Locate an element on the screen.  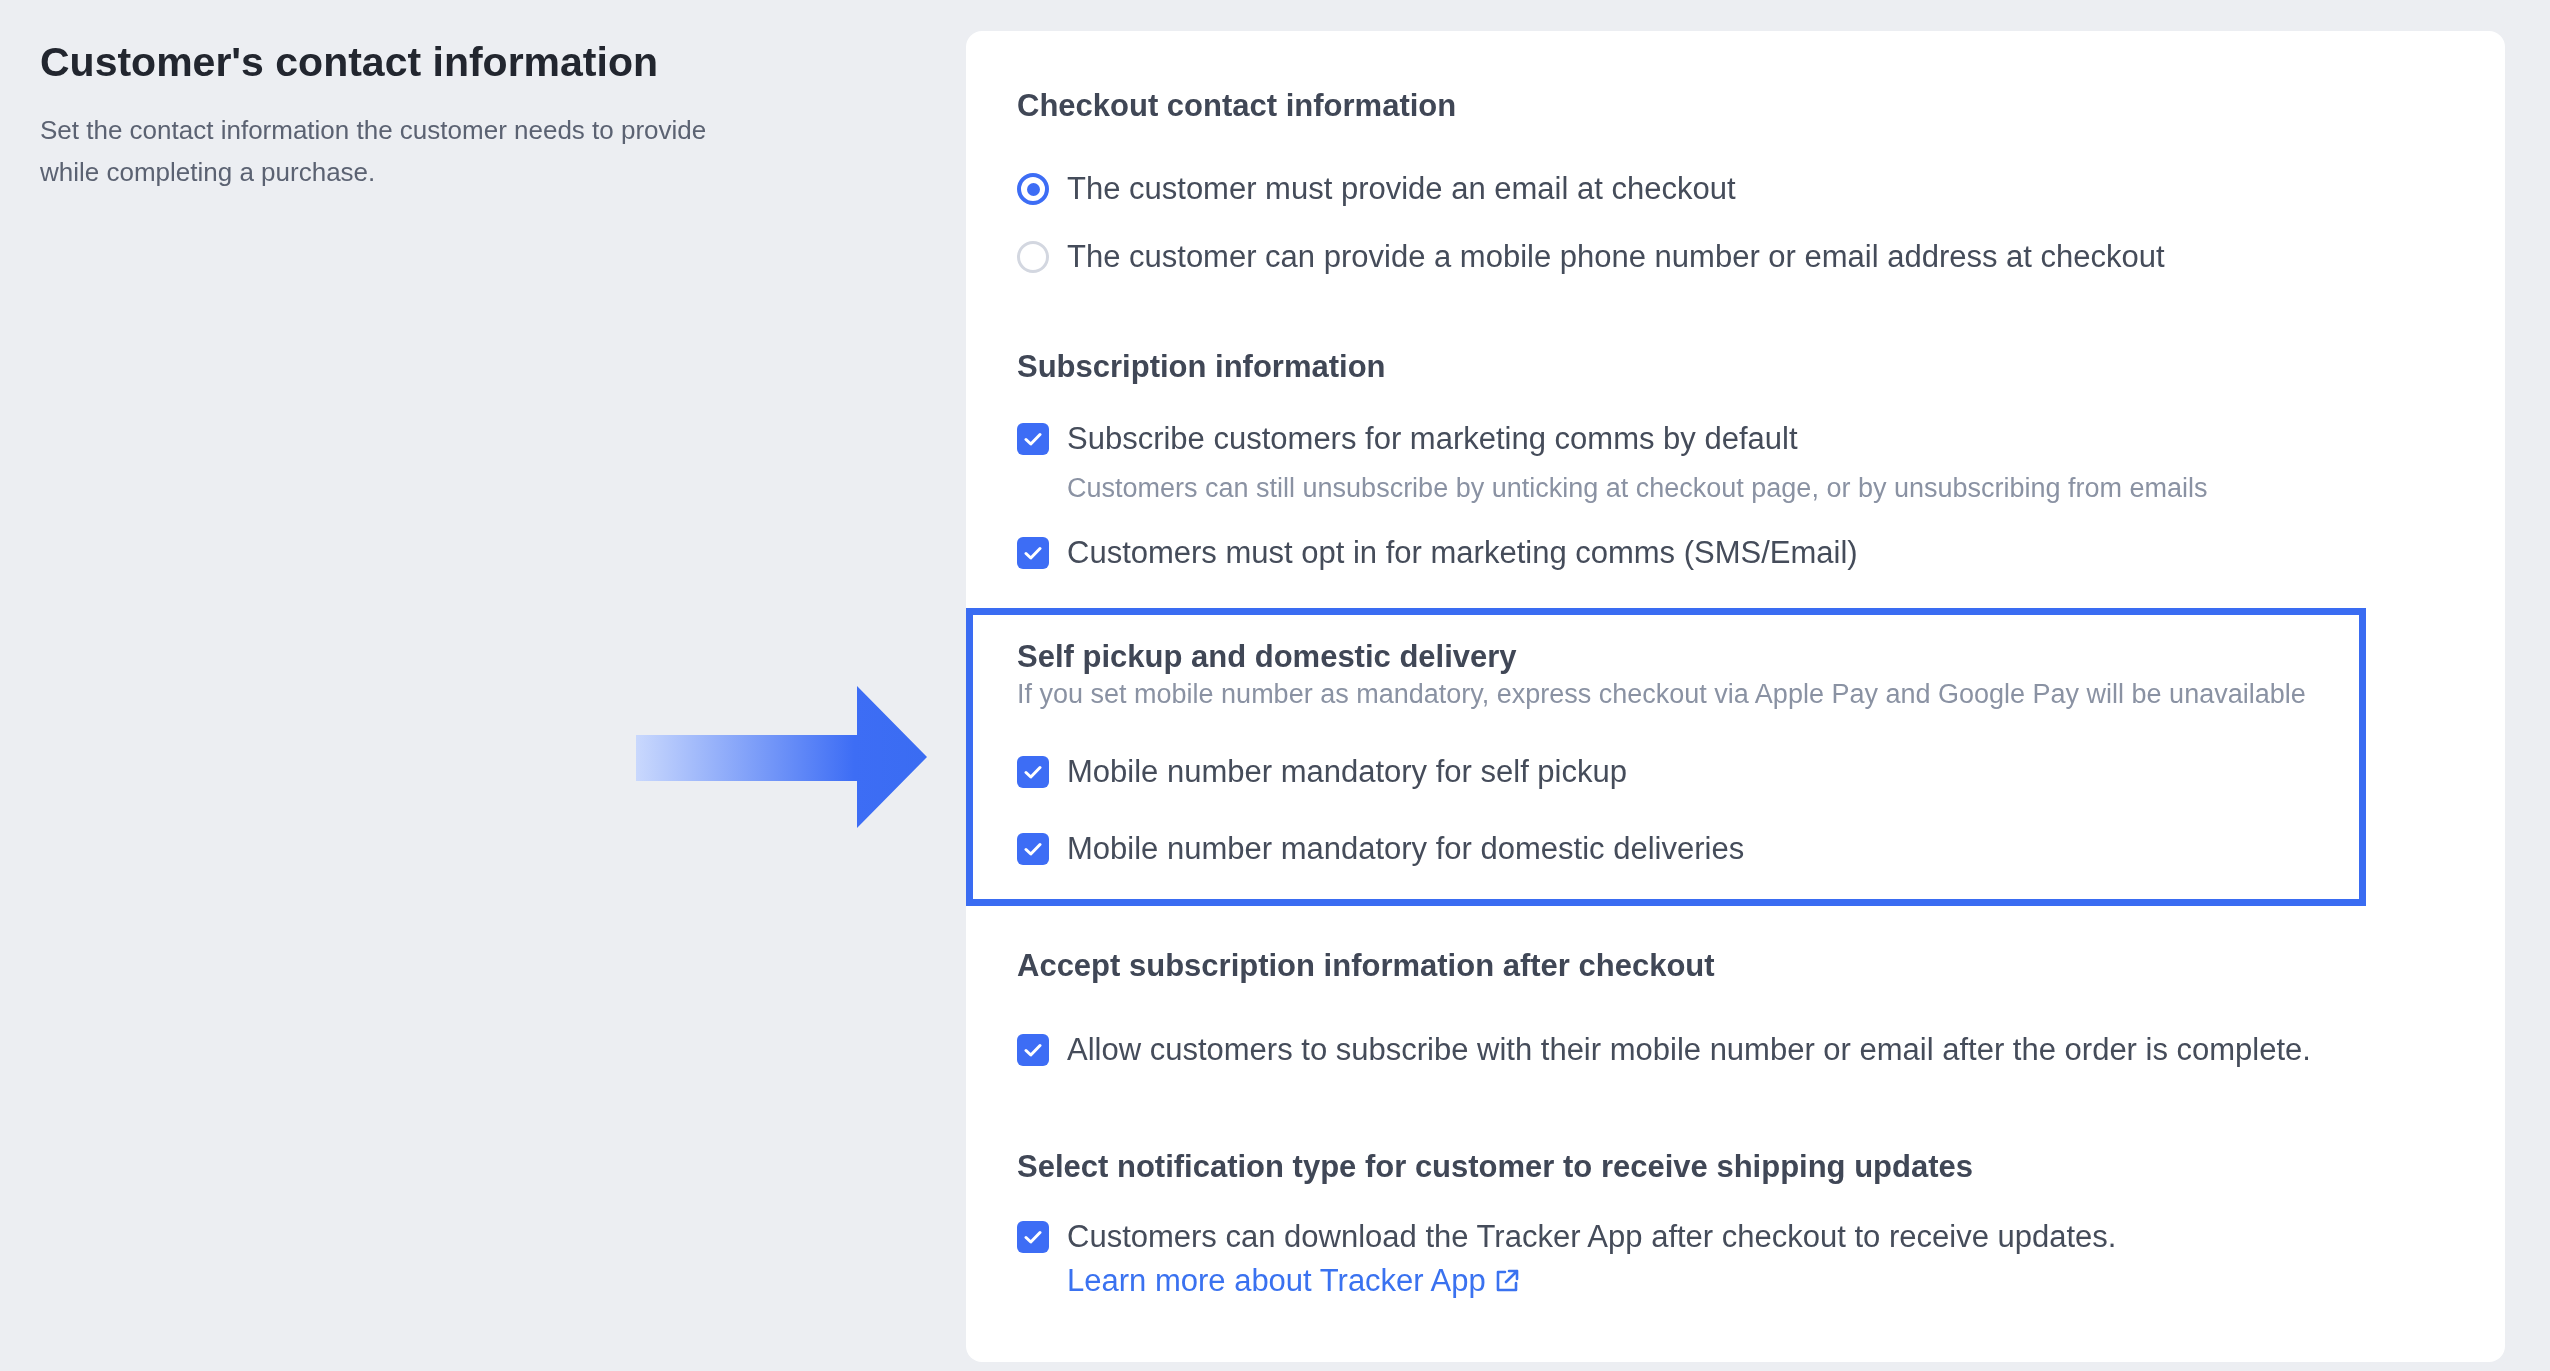
option-label: Mobile number mandatory for self pickup is located at coordinates (1347, 772).